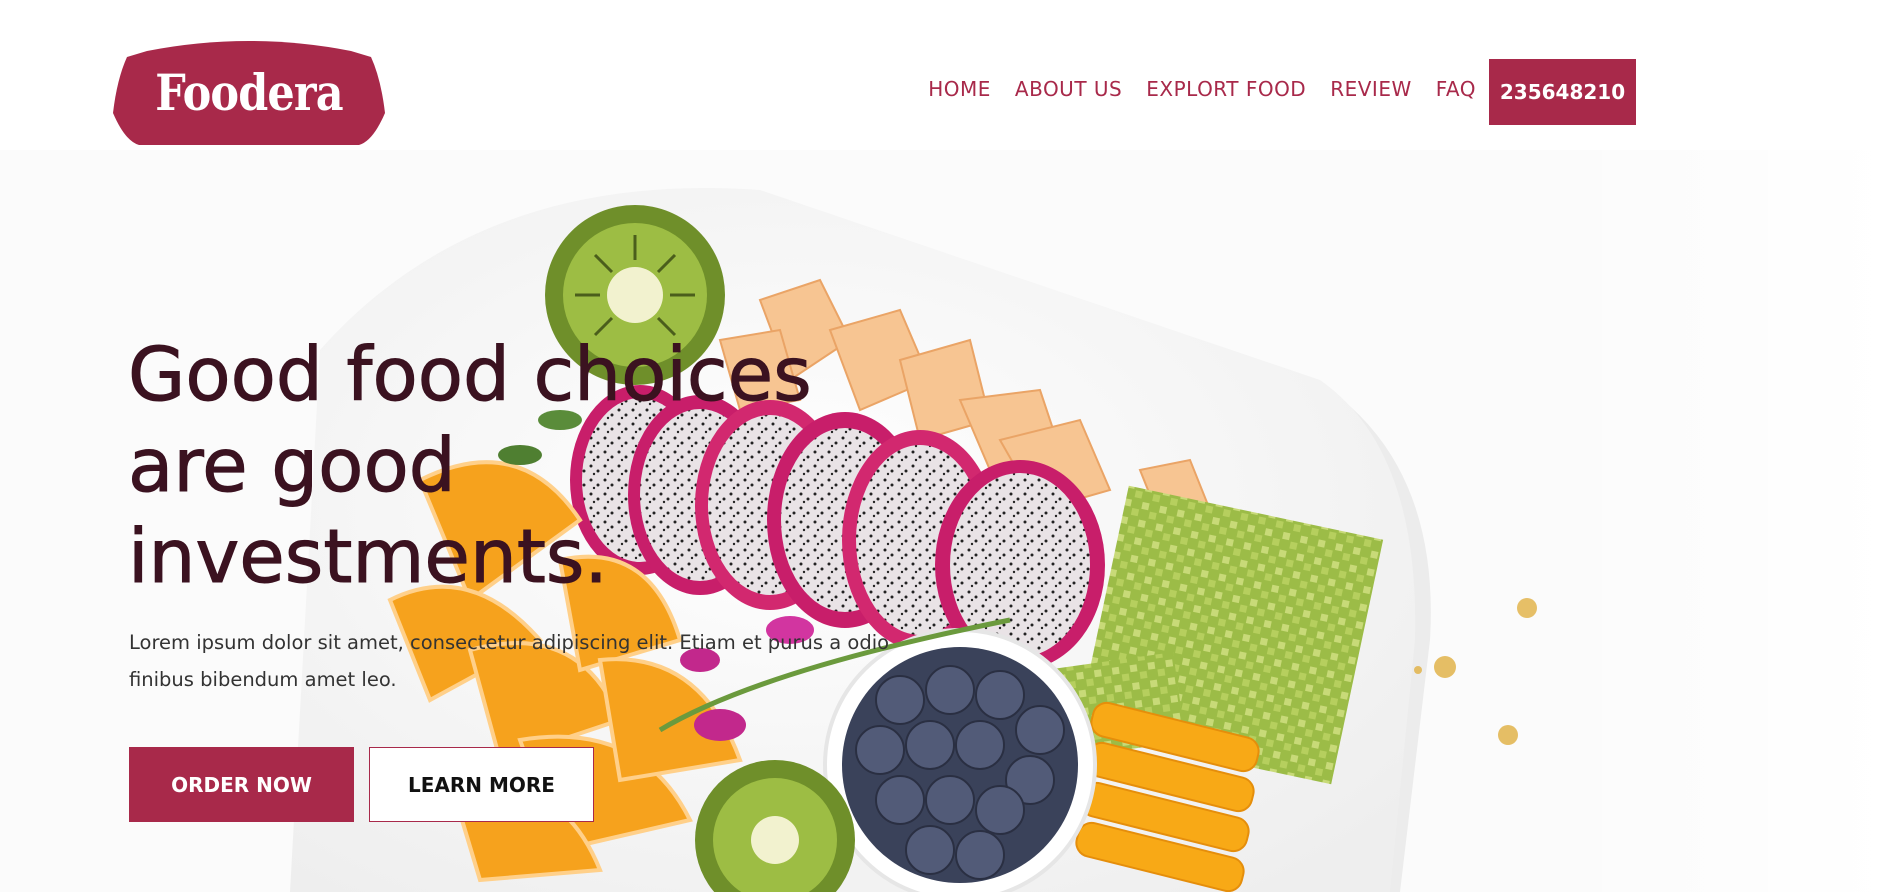  Describe the element at coordinates (470, 375) in the screenshot. I see `hero-title-line: Good food choices` at that location.